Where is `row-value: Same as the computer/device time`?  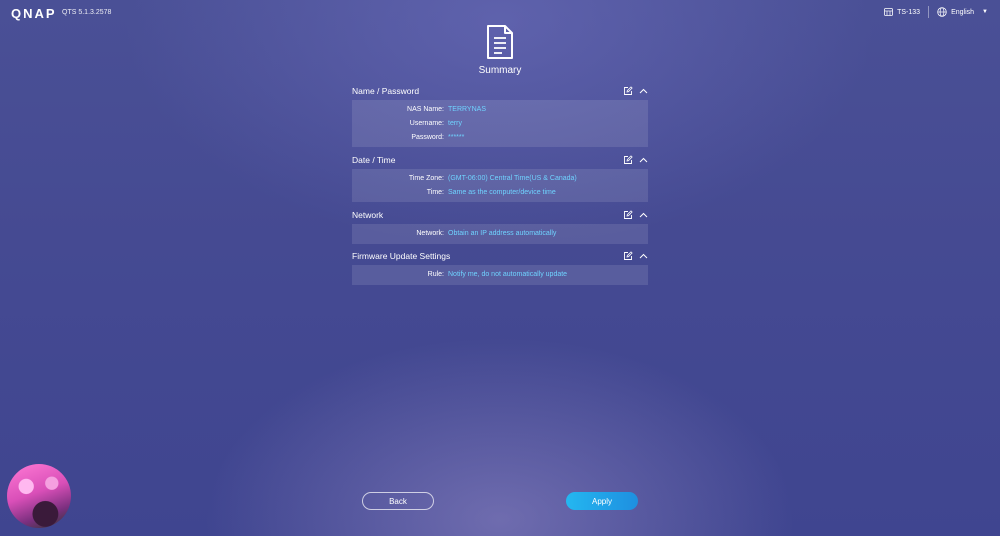 row-value: Same as the computer/device time is located at coordinates (502, 193).